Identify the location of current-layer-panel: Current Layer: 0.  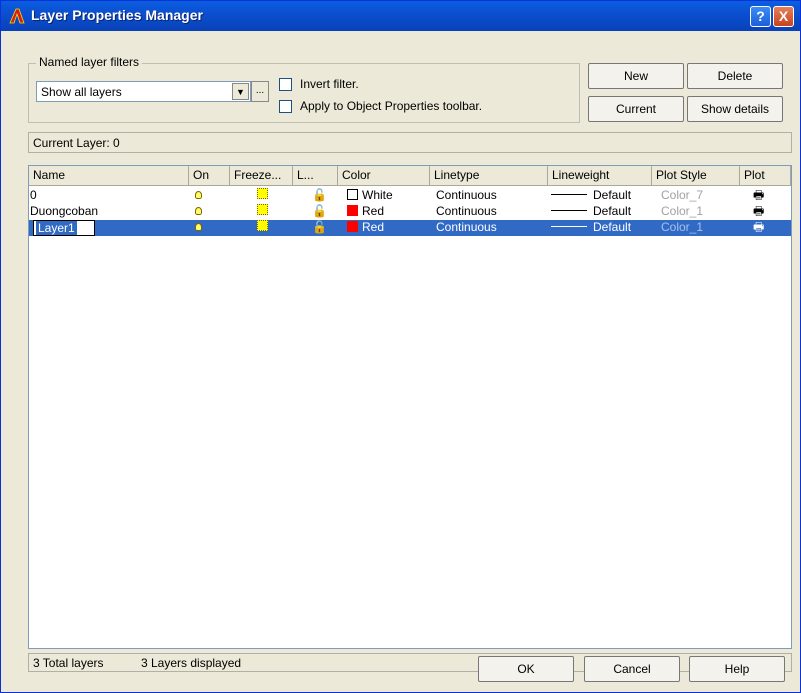
(410, 142).